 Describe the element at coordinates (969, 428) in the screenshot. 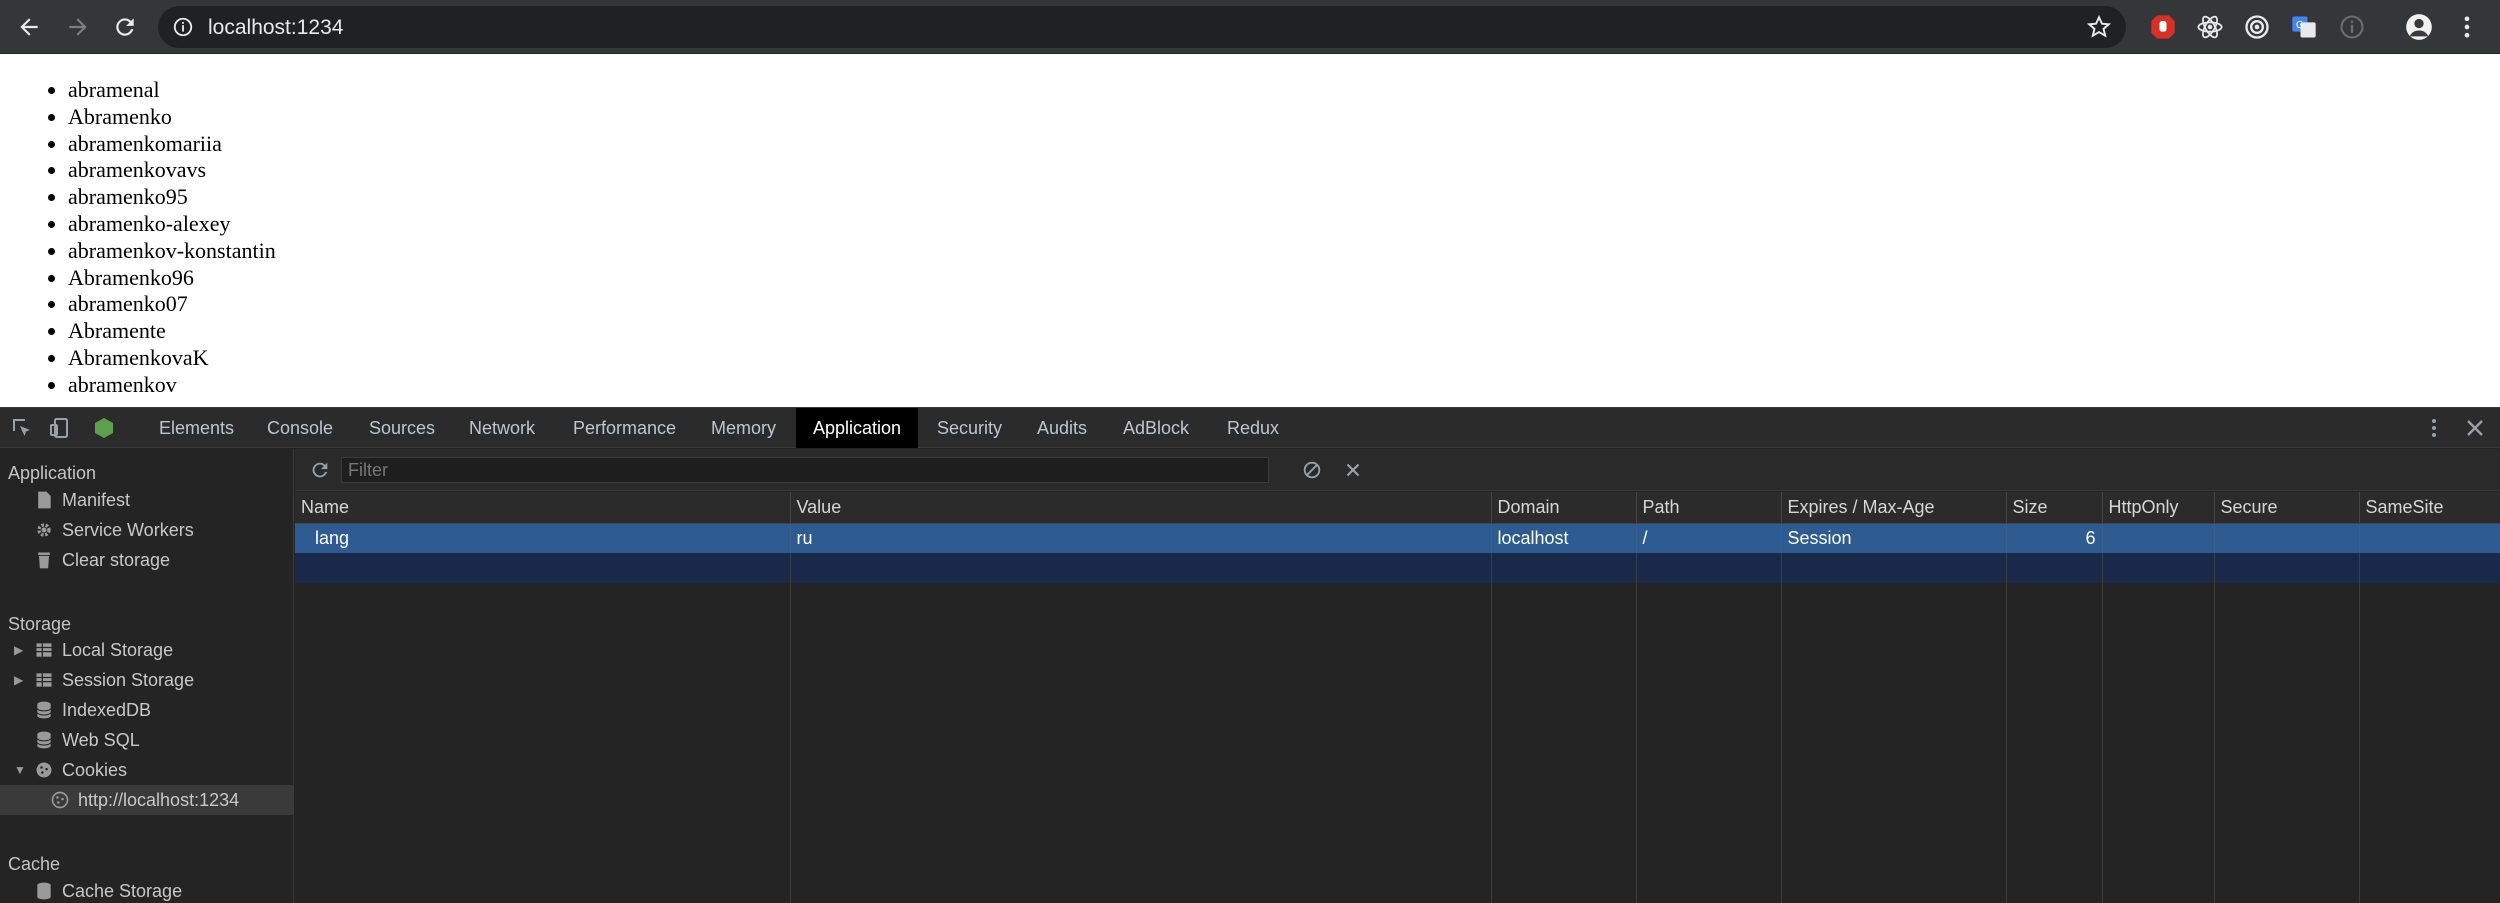

I see `tab-security: Security` at that location.